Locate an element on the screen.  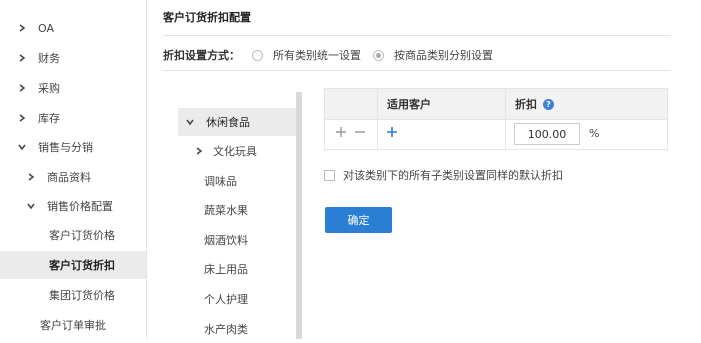
category-item-label: 文化玩具 is located at coordinates (235, 151).